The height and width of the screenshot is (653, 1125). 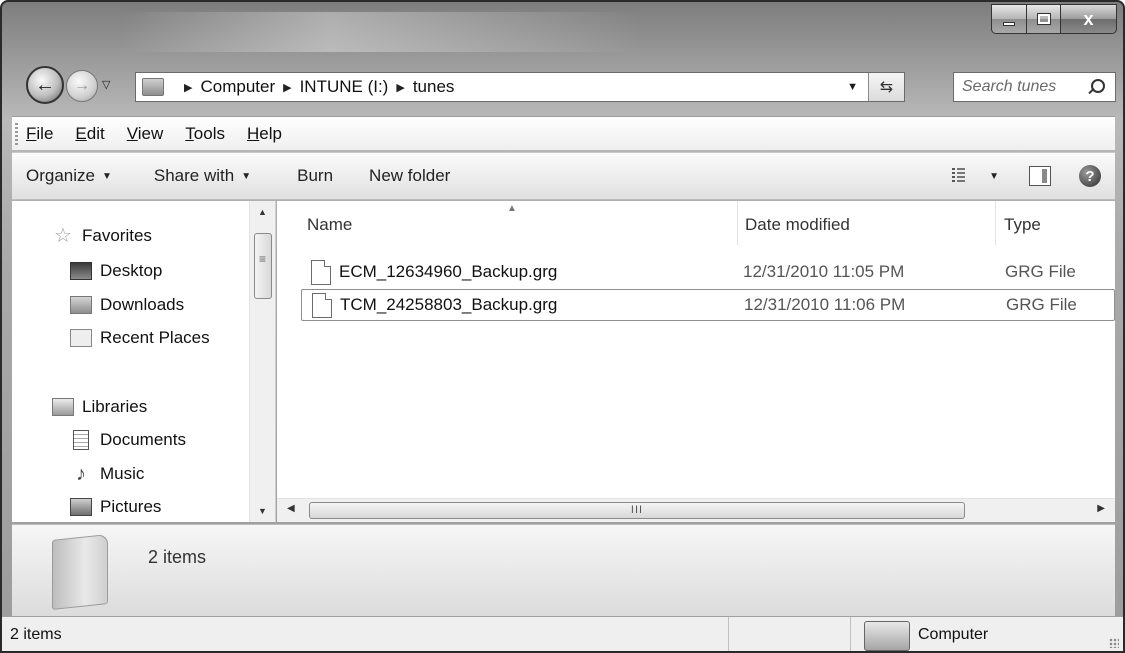 I want to click on minimize-button, so click(x=1009, y=19).